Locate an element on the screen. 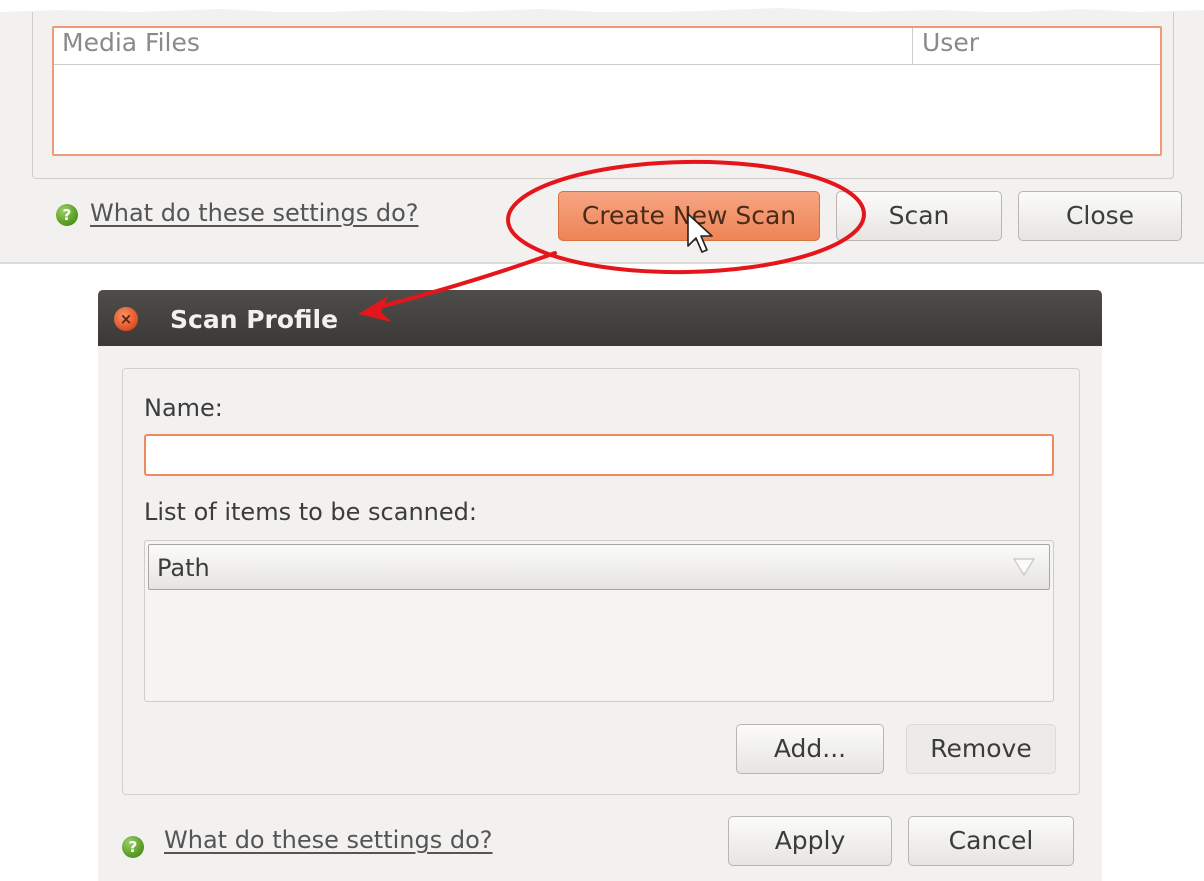  column-header-media-files: Media Files is located at coordinates (131, 46).